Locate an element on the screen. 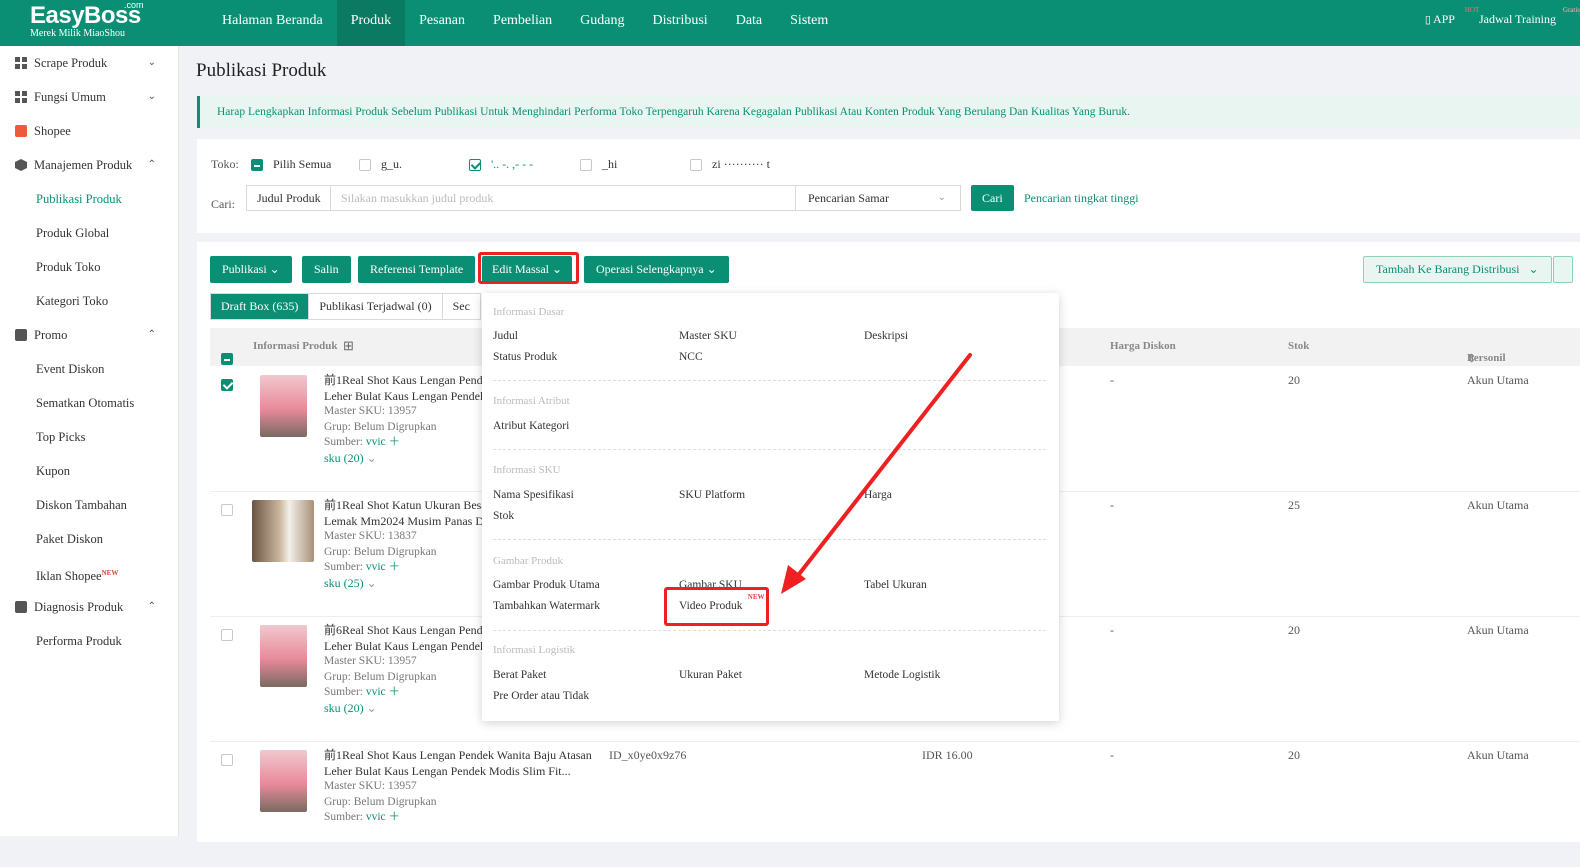 This screenshot has width=1580, height=867. menu-item-stok: Stok is located at coordinates (503, 516).